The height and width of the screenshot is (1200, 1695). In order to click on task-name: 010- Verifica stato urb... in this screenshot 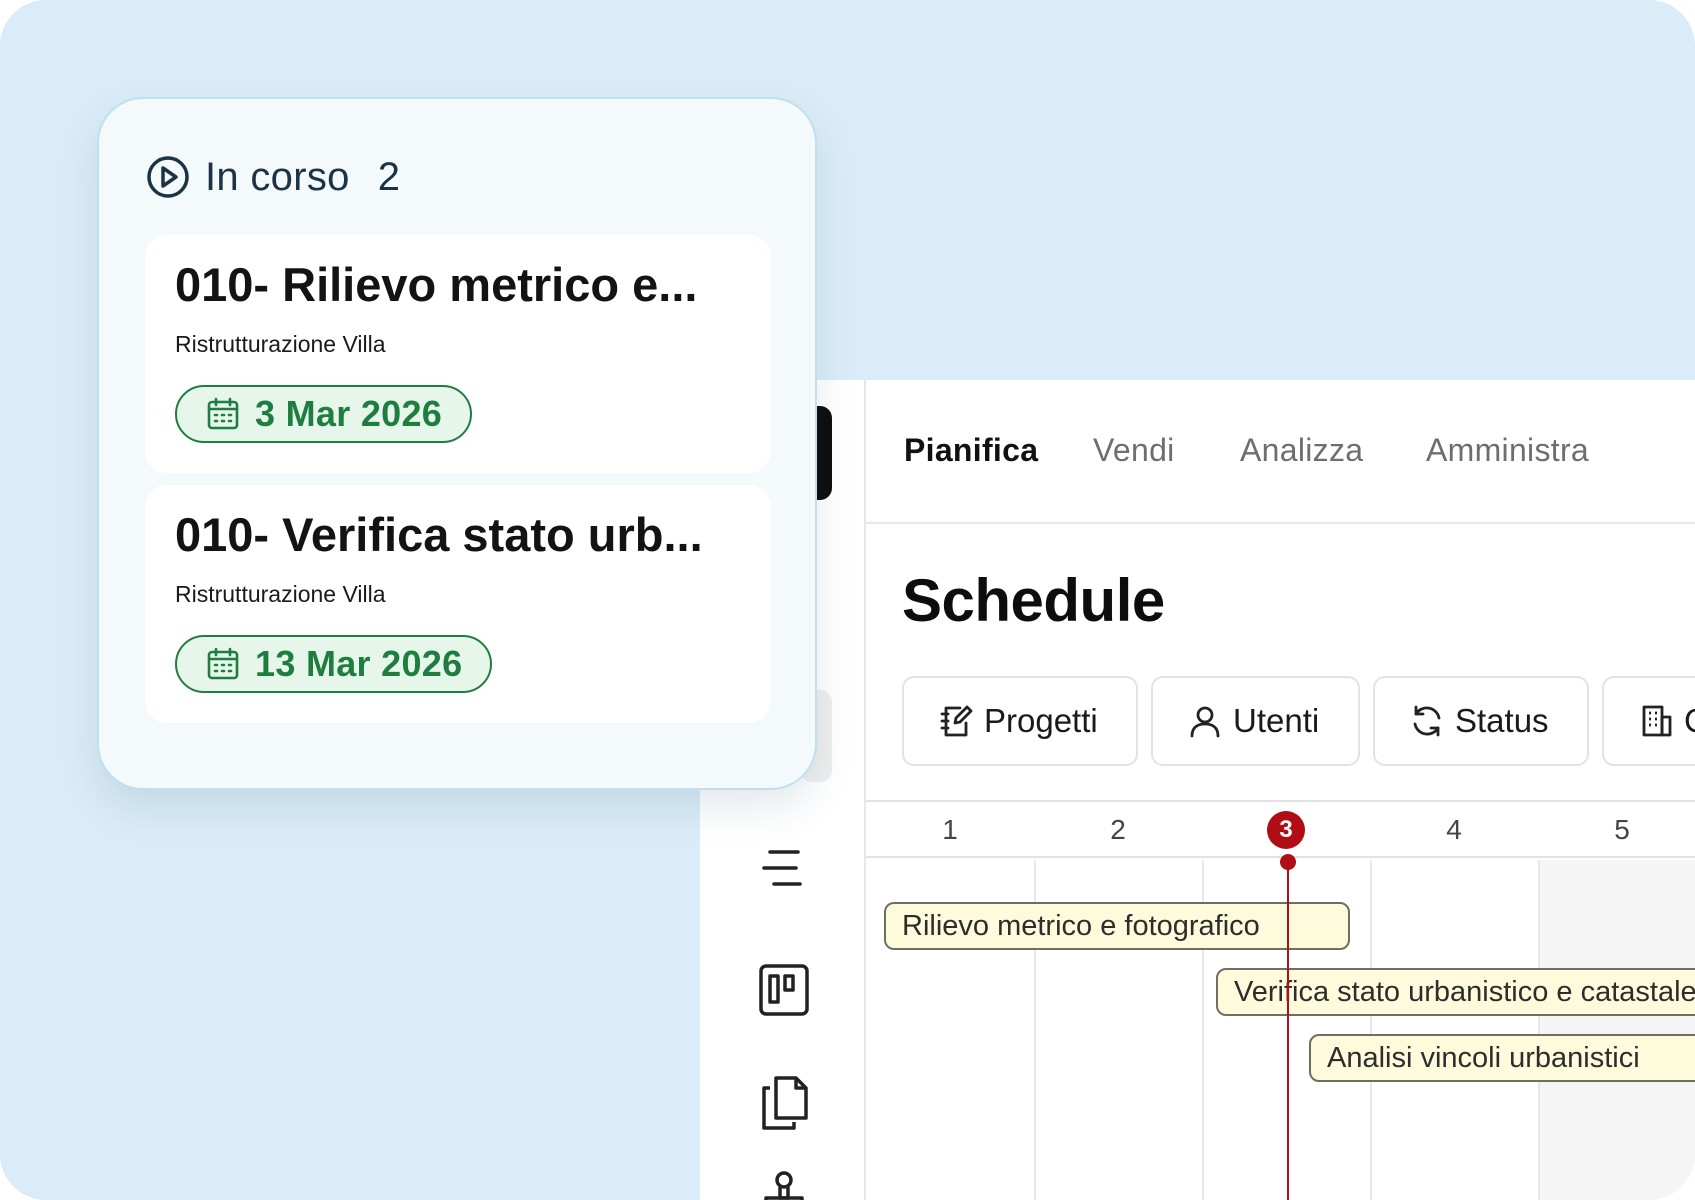, I will do `click(439, 534)`.